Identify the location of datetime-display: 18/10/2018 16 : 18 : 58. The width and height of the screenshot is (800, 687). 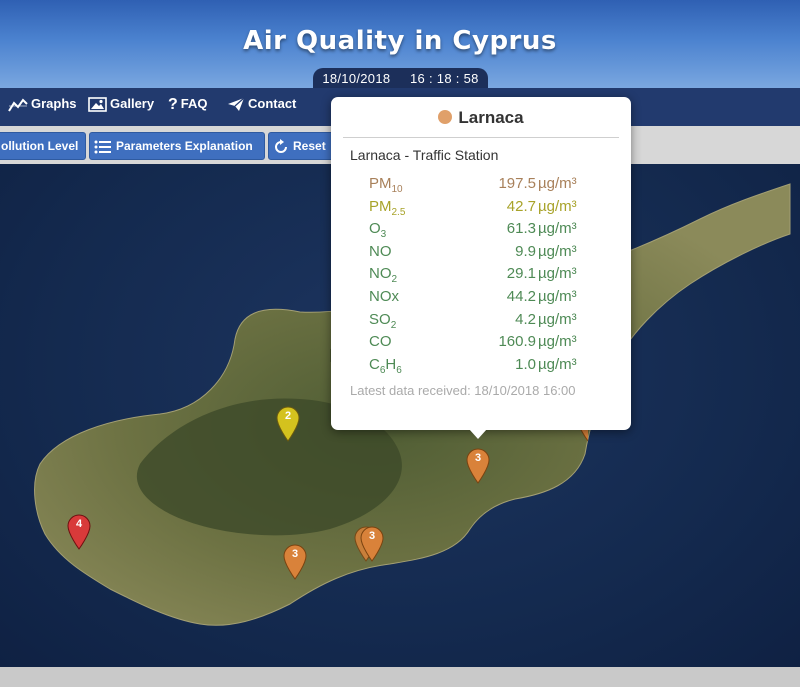
(400, 79).